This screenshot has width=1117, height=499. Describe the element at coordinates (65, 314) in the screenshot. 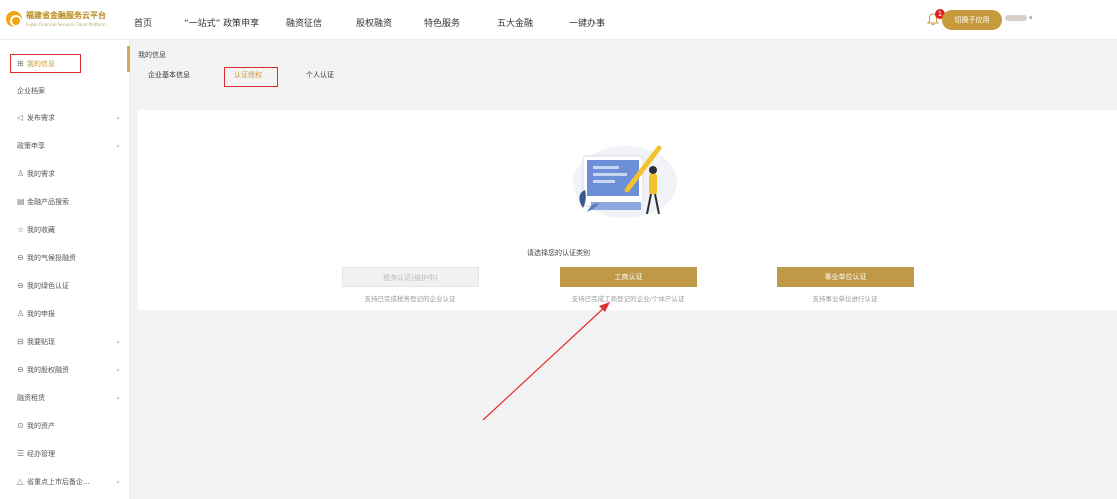

I see `sidebar-item-my-applications: ♙ 我的申报` at that location.